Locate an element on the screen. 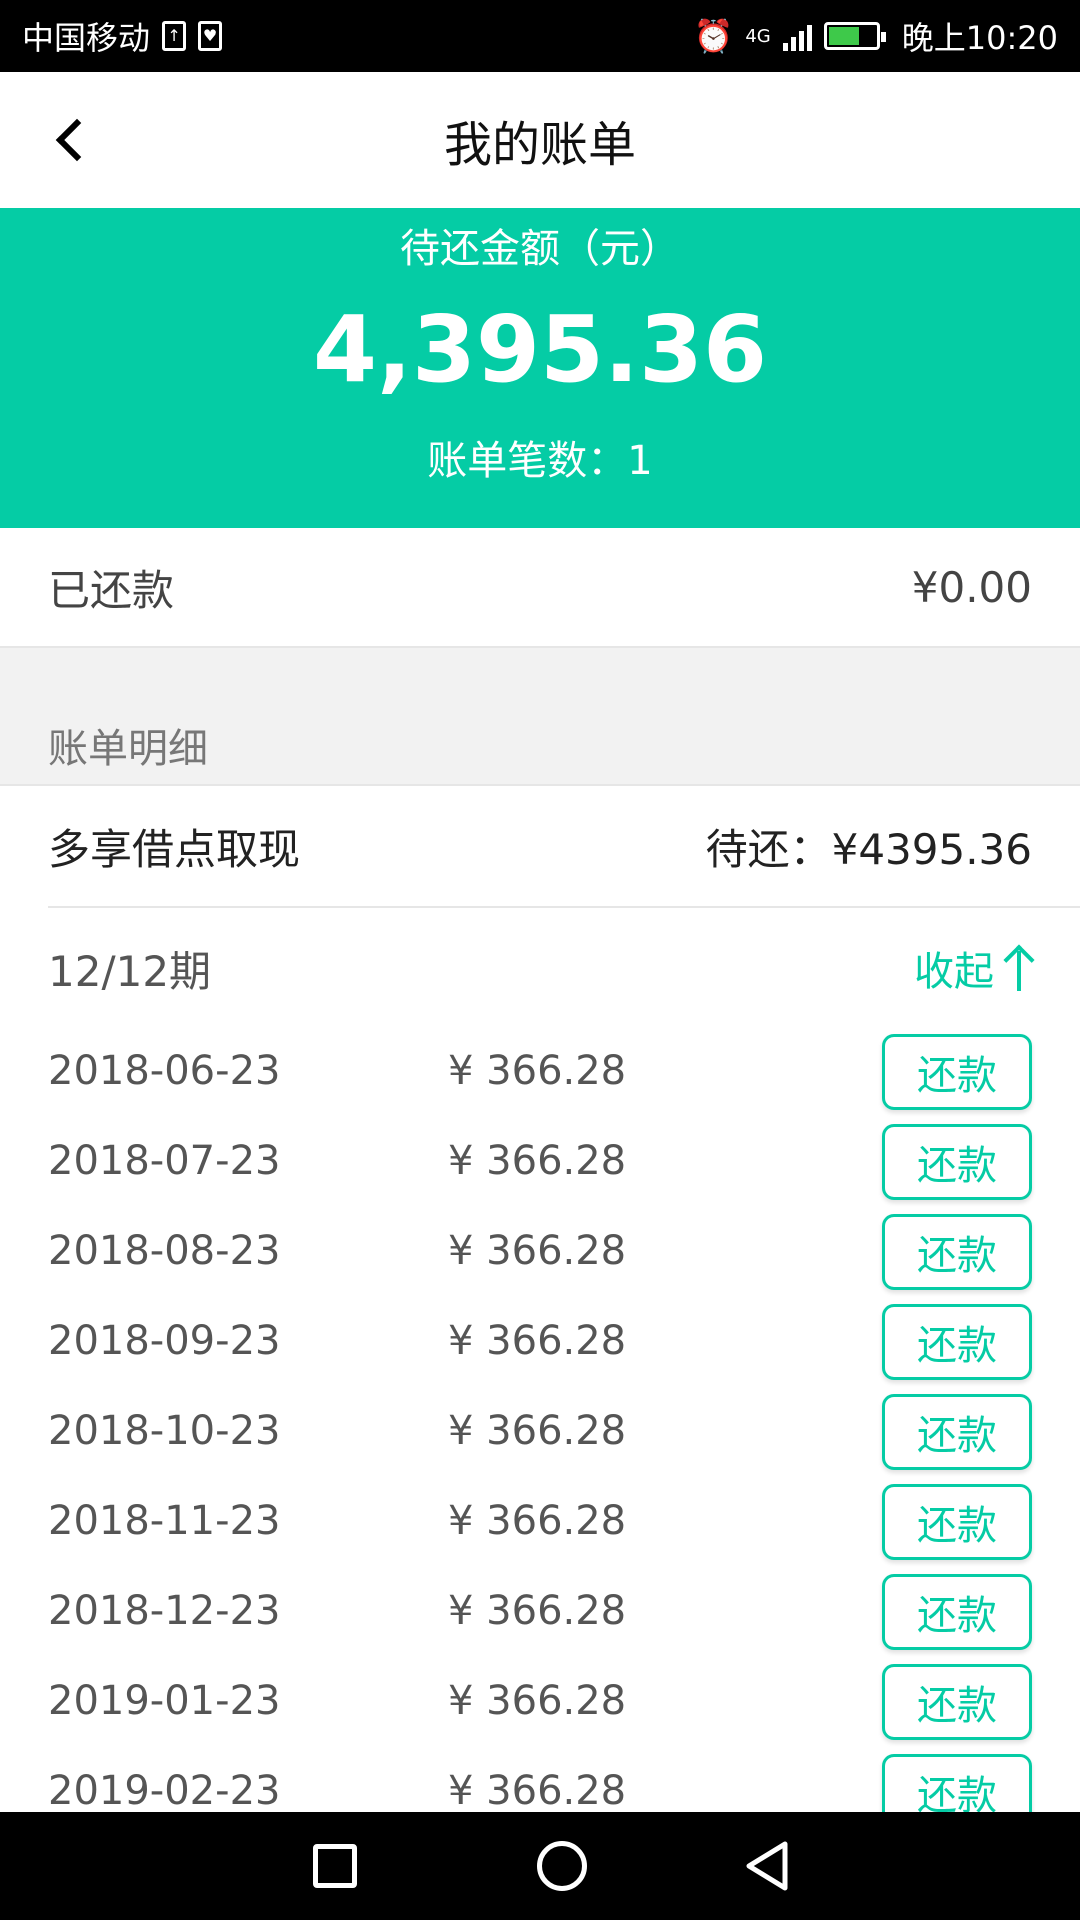  loan-due-amount: 待还：¥4395.36 is located at coordinates (868, 849).